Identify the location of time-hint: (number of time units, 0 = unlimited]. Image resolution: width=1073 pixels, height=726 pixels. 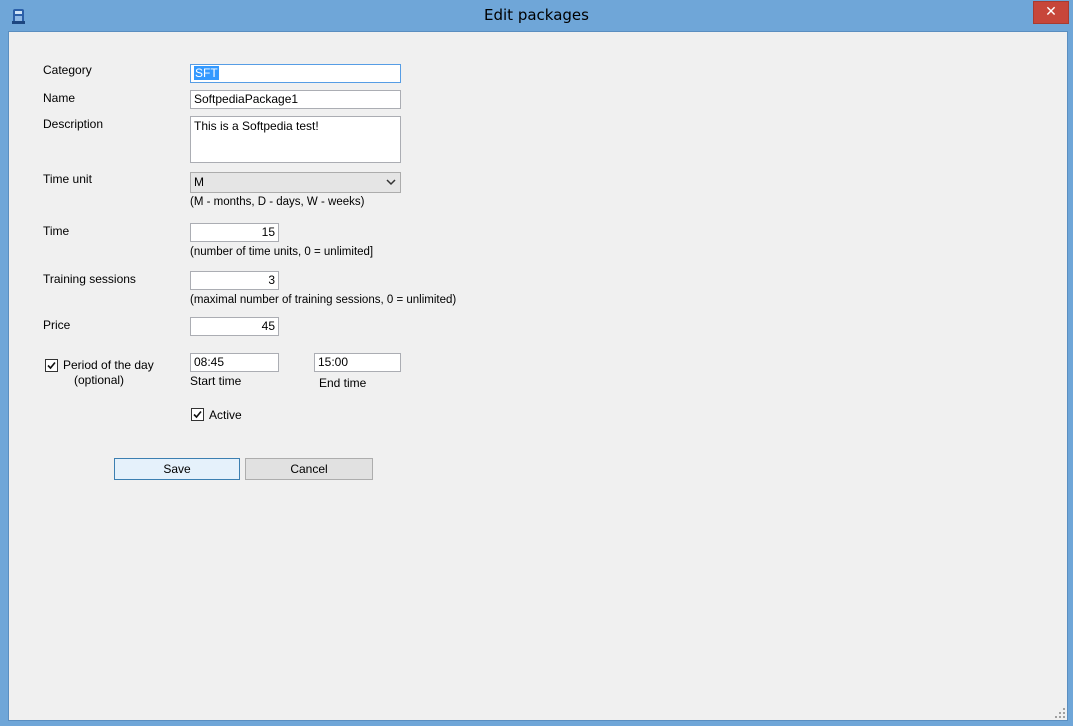
(282, 252).